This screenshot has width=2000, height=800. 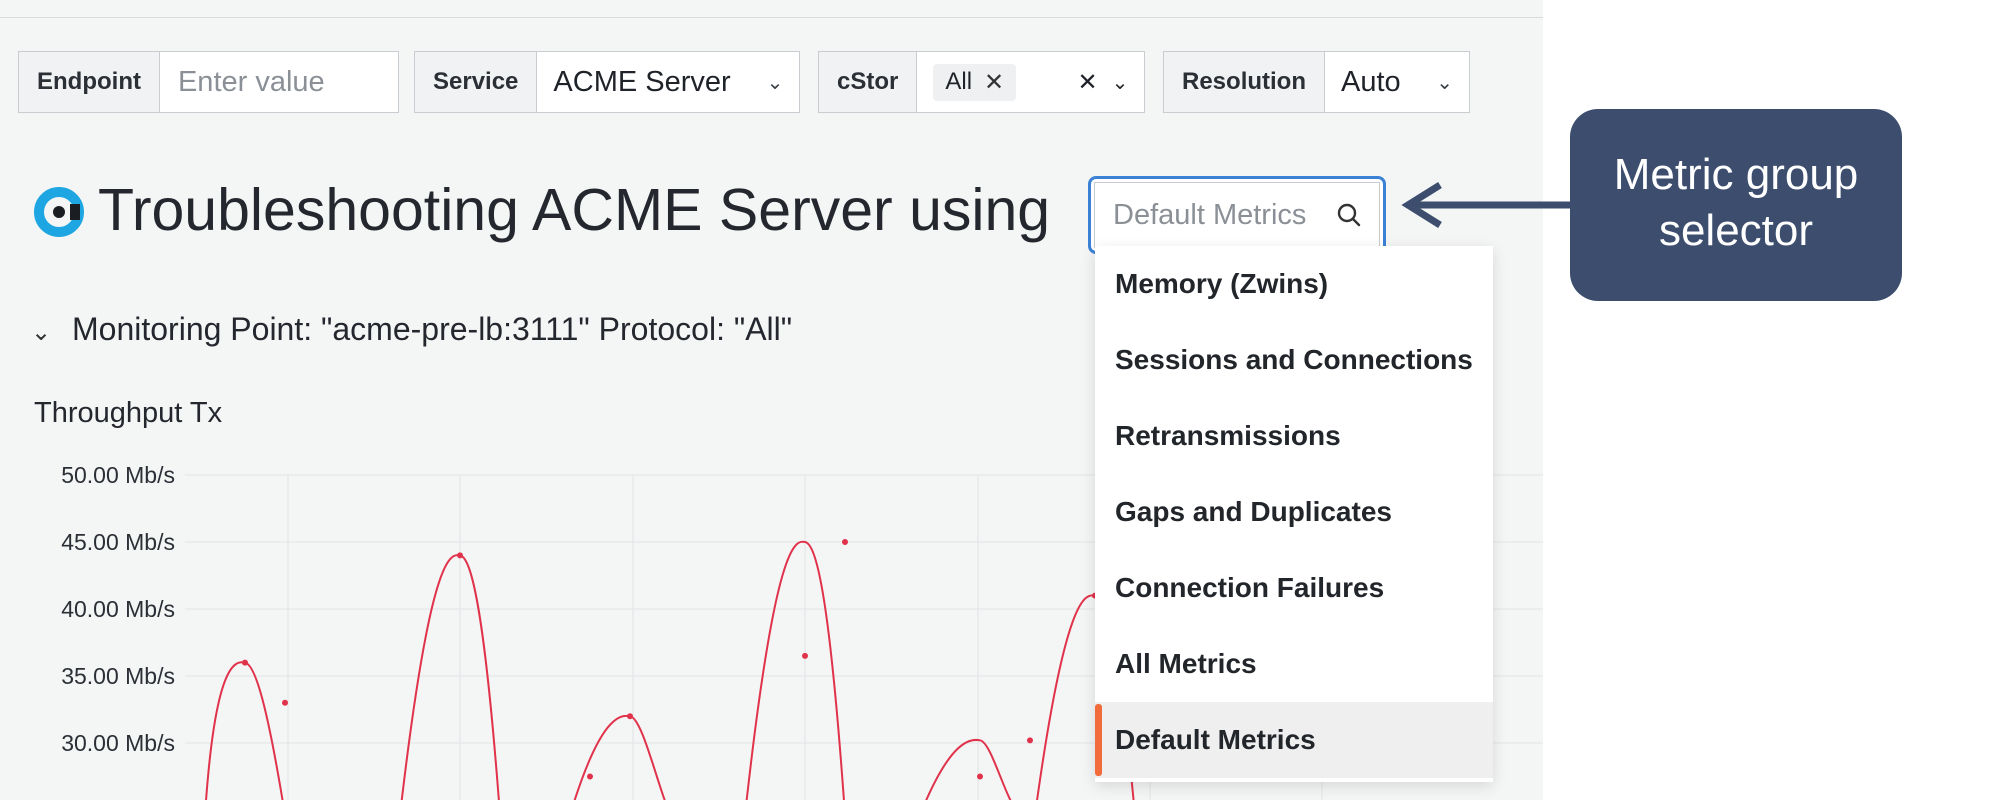 What do you see at coordinates (1349, 215) in the screenshot?
I see `search-icon` at bounding box center [1349, 215].